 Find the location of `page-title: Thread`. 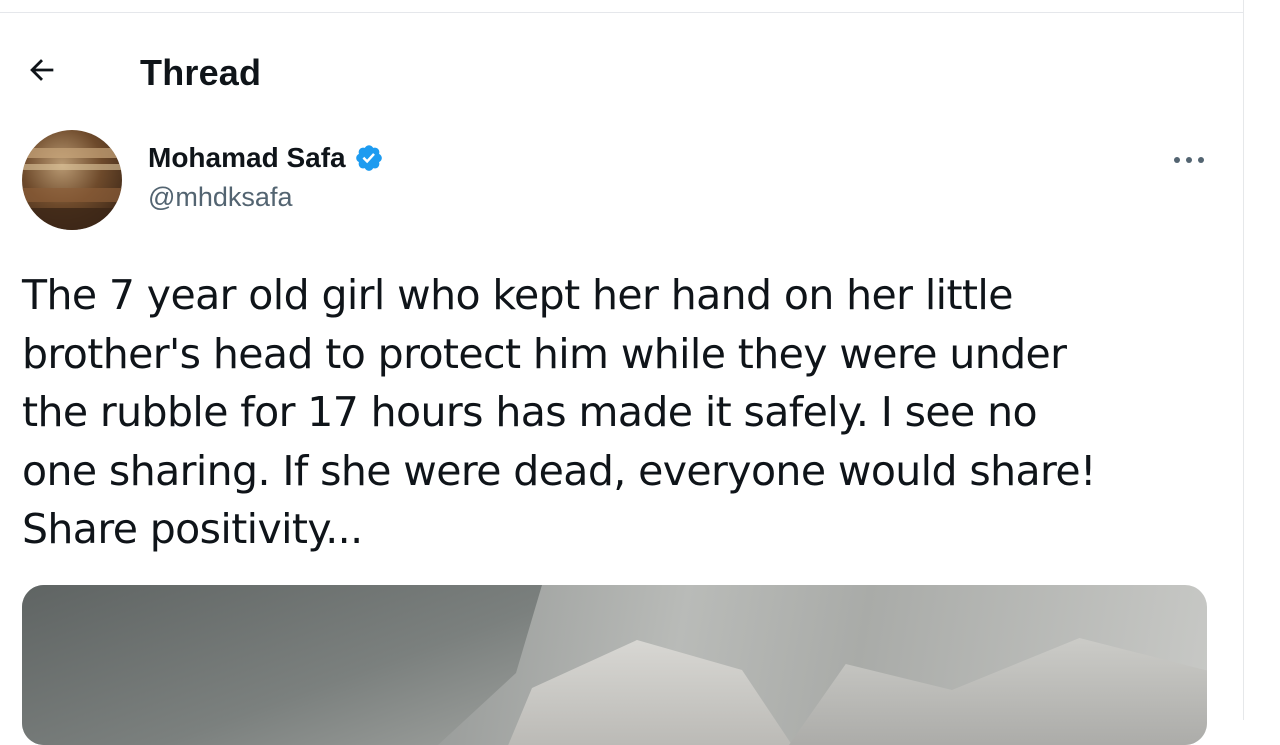

page-title: Thread is located at coordinates (201, 72).